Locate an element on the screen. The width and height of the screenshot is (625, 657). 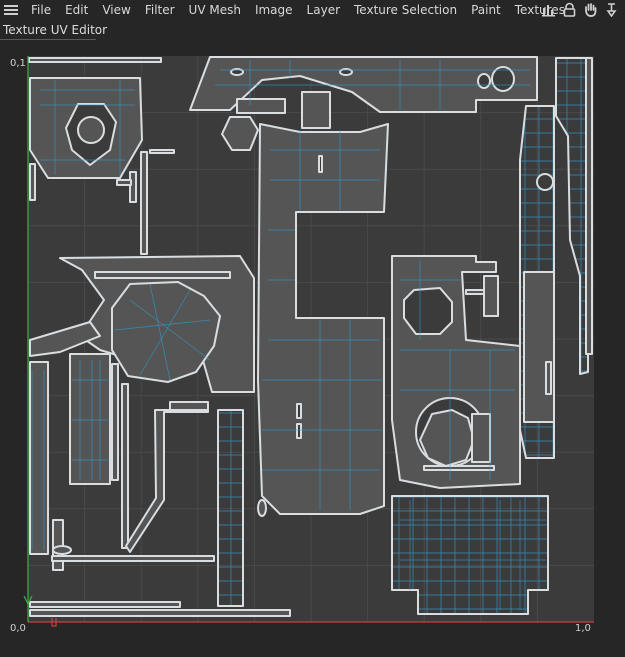
menu-texture-selection: Texture Selection is located at coordinates (405, 10).